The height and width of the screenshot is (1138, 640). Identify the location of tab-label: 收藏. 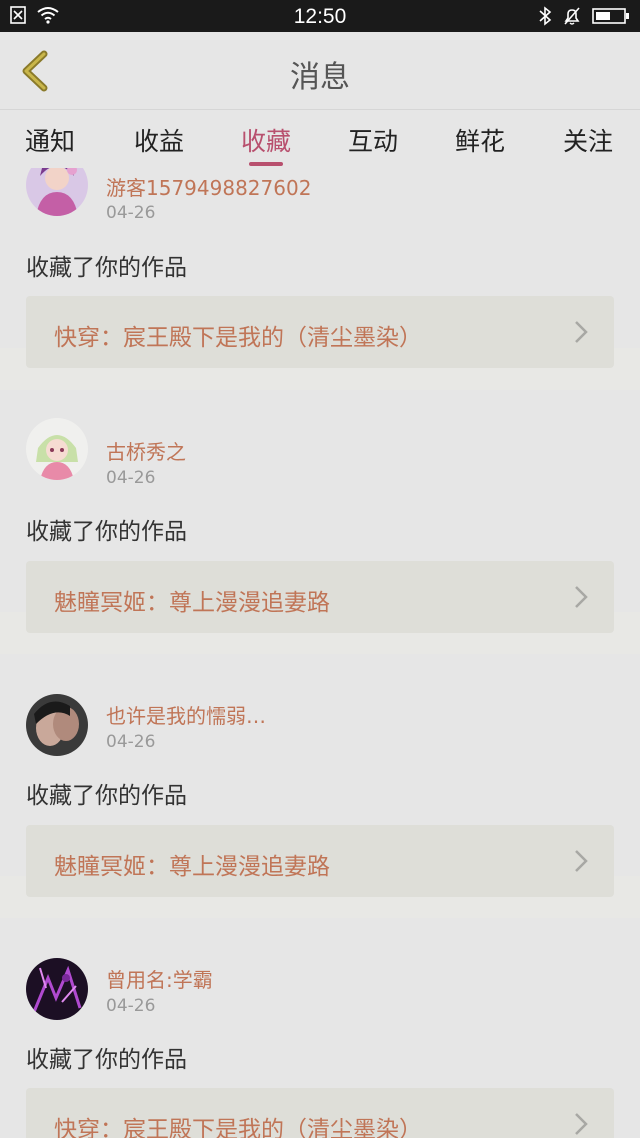
(265, 141).